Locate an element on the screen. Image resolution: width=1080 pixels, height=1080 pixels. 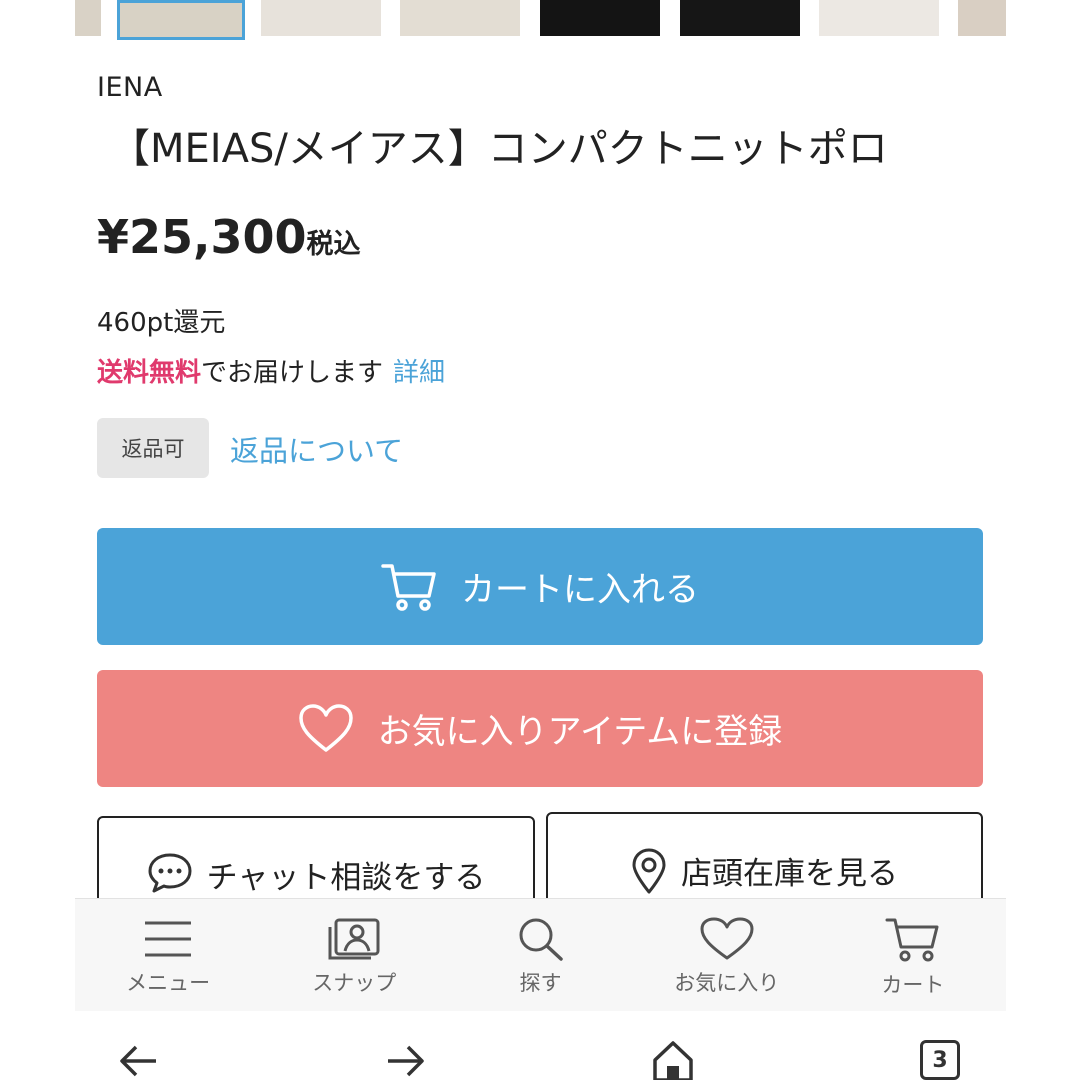
snap-icon is located at coordinates (354, 939).